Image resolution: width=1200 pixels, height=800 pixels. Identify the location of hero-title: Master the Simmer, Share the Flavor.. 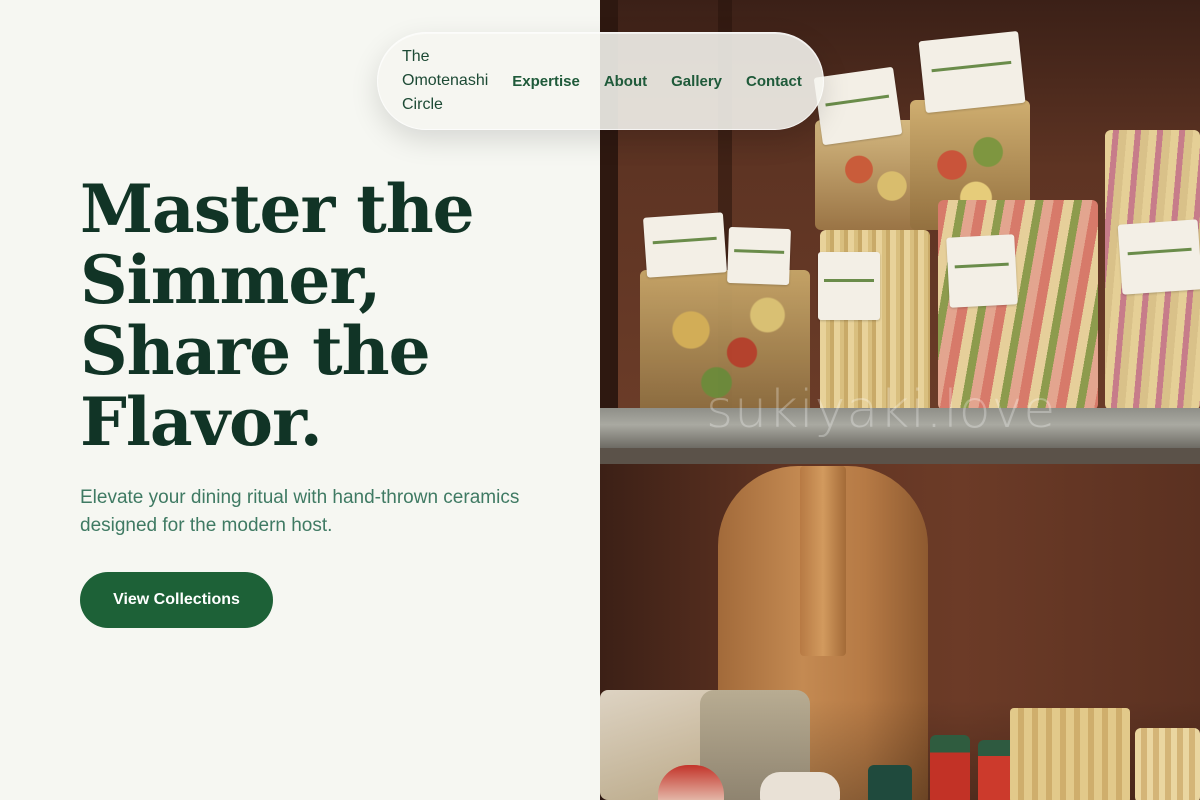
(277, 315).